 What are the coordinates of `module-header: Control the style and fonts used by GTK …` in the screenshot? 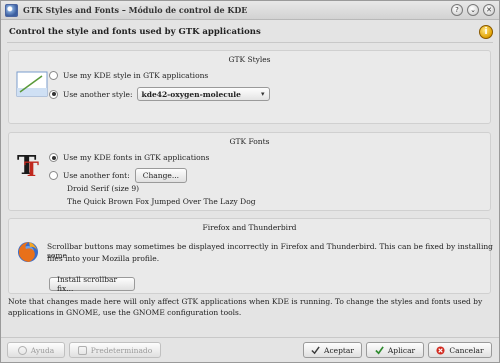 It's located at (250, 32).